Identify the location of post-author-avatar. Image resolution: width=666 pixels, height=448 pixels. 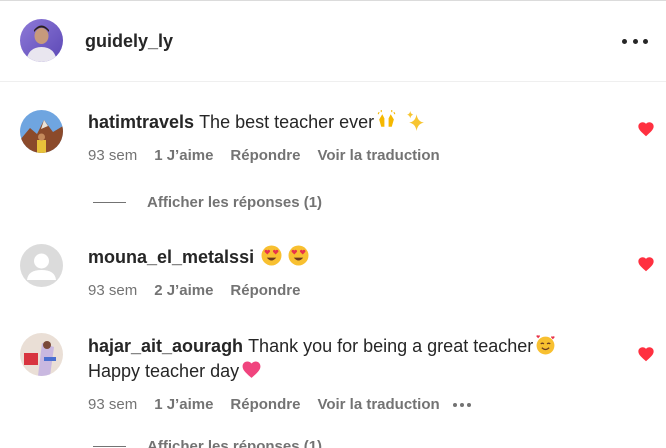
(41, 40).